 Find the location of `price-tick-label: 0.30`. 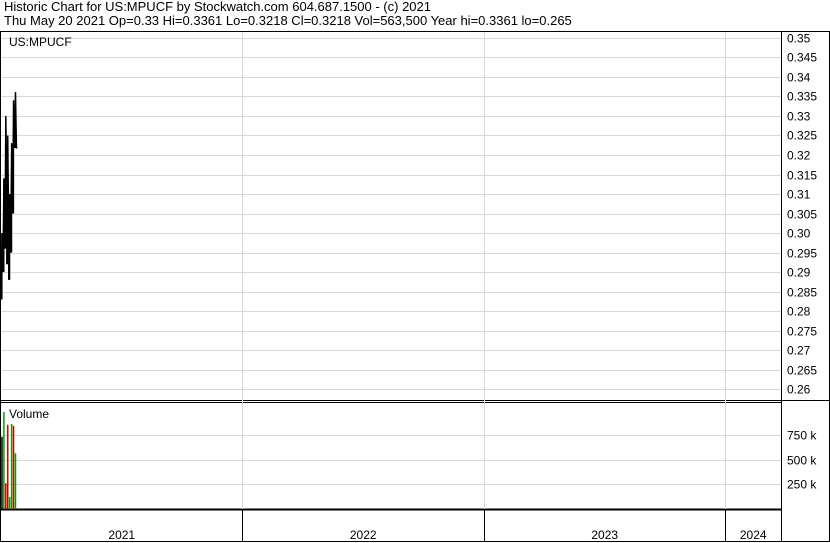

price-tick-label: 0.30 is located at coordinates (799, 234).